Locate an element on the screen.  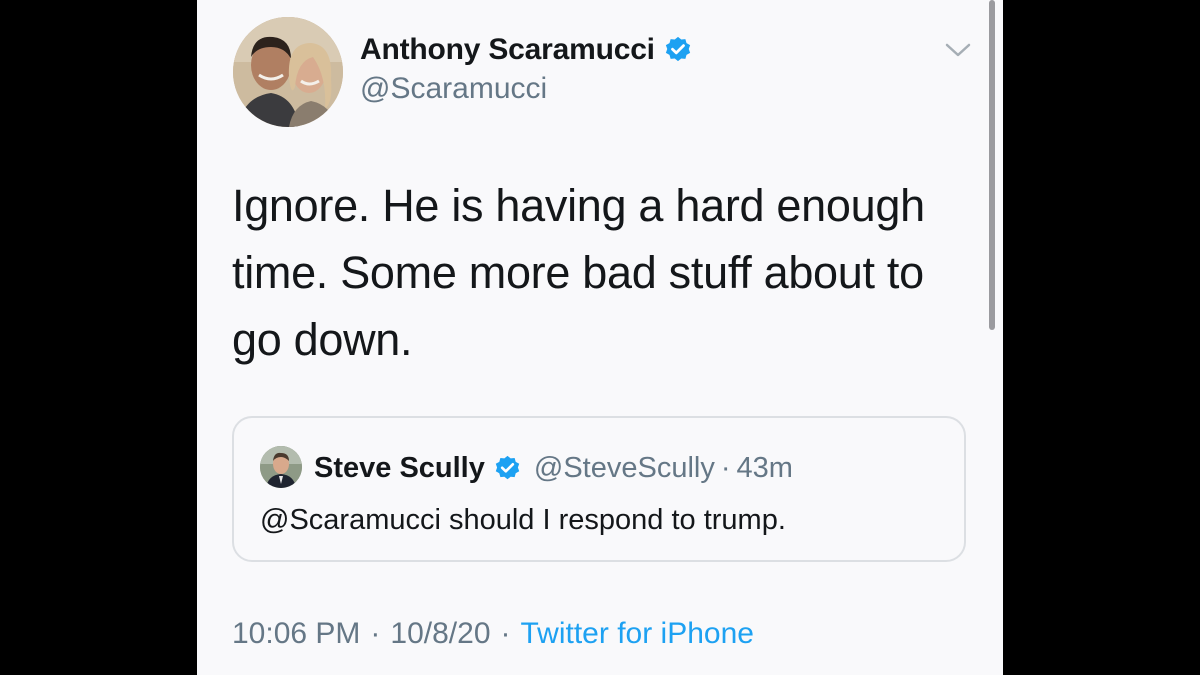
quoted-author-handle: @SteveScully is located at coordinates (624, 467).